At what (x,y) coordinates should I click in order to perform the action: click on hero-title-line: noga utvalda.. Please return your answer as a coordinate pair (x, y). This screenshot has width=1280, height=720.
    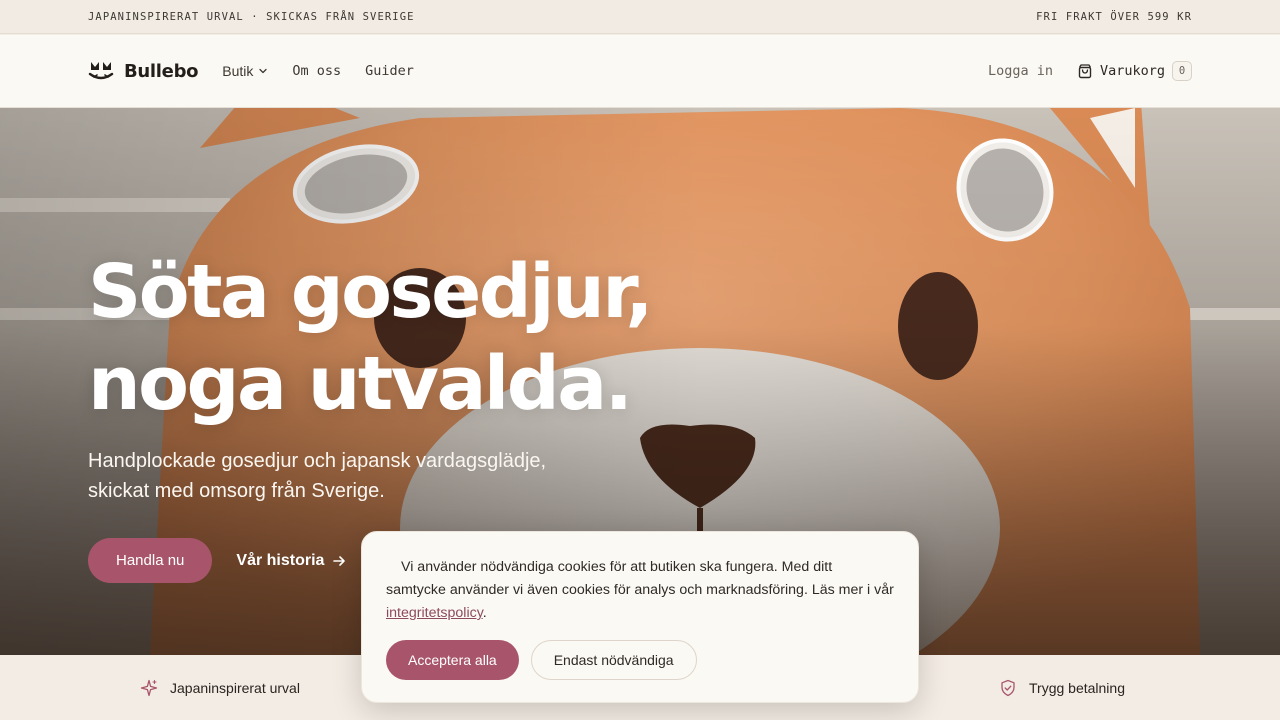
    Looking at the image, I should click on (360, 384).